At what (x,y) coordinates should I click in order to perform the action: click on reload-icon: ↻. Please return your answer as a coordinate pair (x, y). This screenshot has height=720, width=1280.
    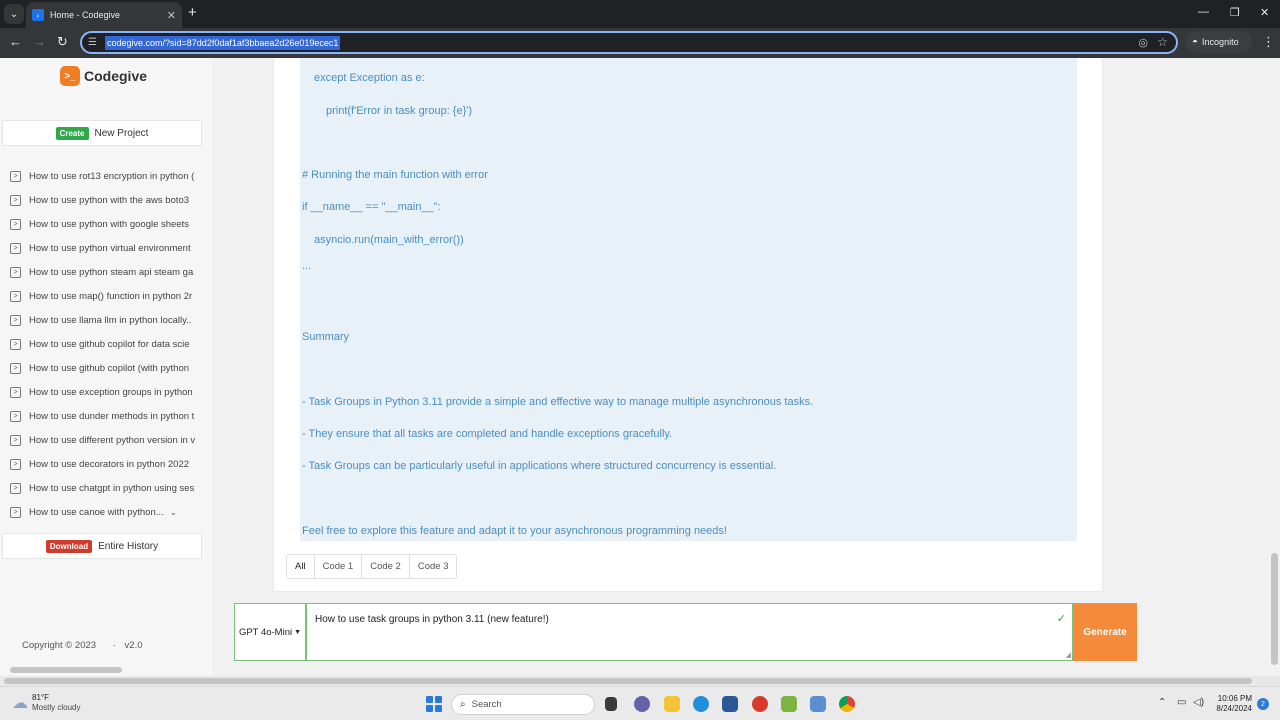
    Looking at the image, I should click on (62, 42).